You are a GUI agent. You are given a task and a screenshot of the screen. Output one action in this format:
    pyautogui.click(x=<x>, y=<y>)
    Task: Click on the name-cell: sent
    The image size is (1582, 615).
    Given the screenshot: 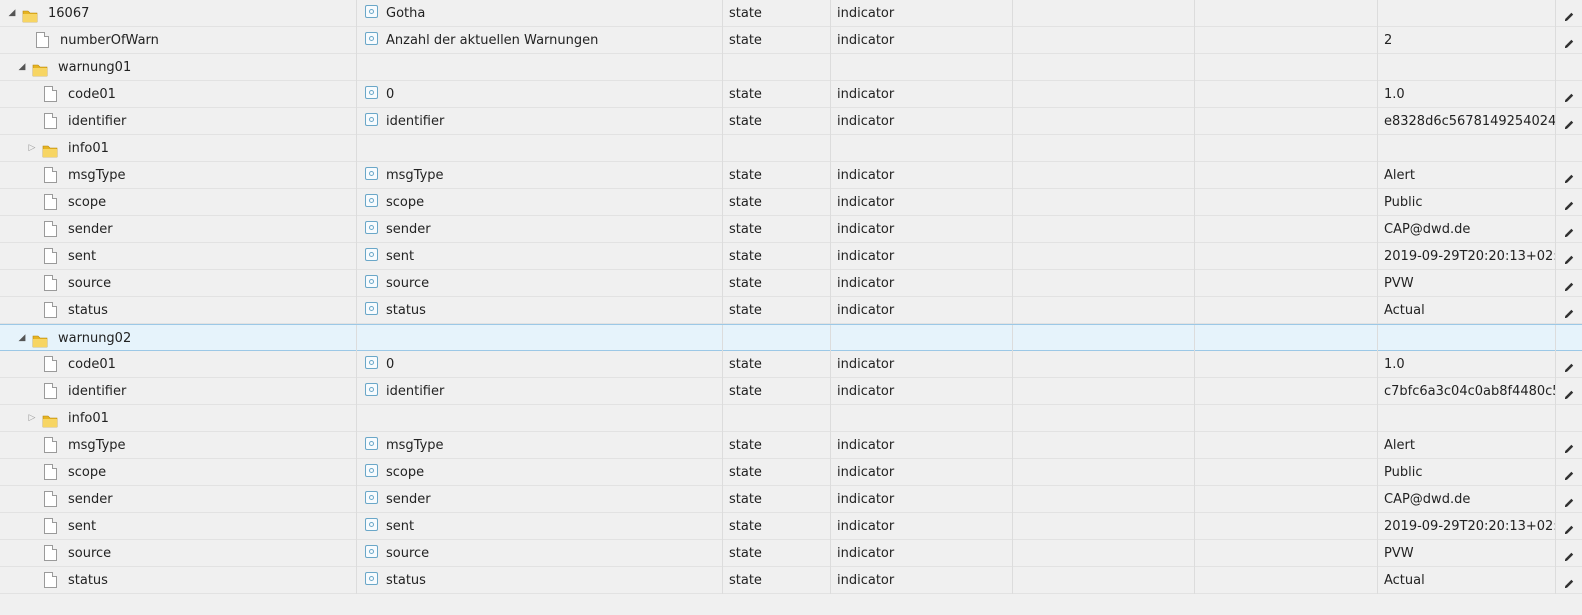 What is the action you would take?
    pyautogui.click(x=178, y=526)
    